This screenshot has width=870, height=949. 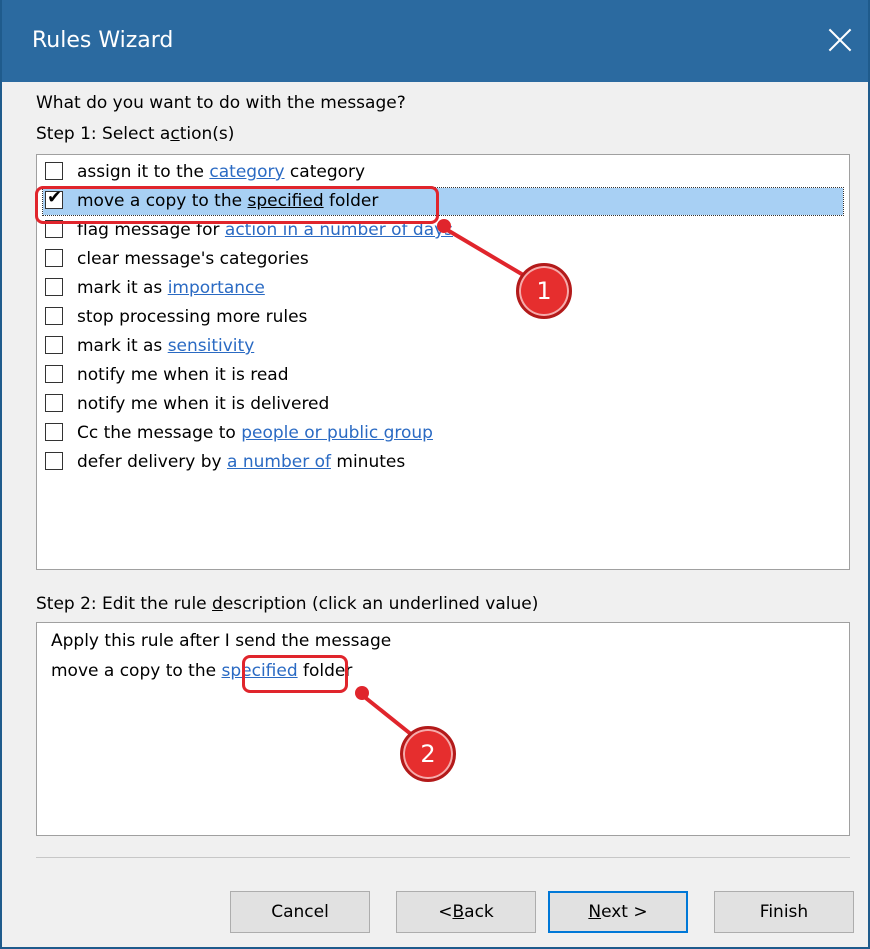 What do you see at coordinates (203, 404) in the screenshot?
I see `action-label: notify me when it is delivered` at bounding box center [203, 404].